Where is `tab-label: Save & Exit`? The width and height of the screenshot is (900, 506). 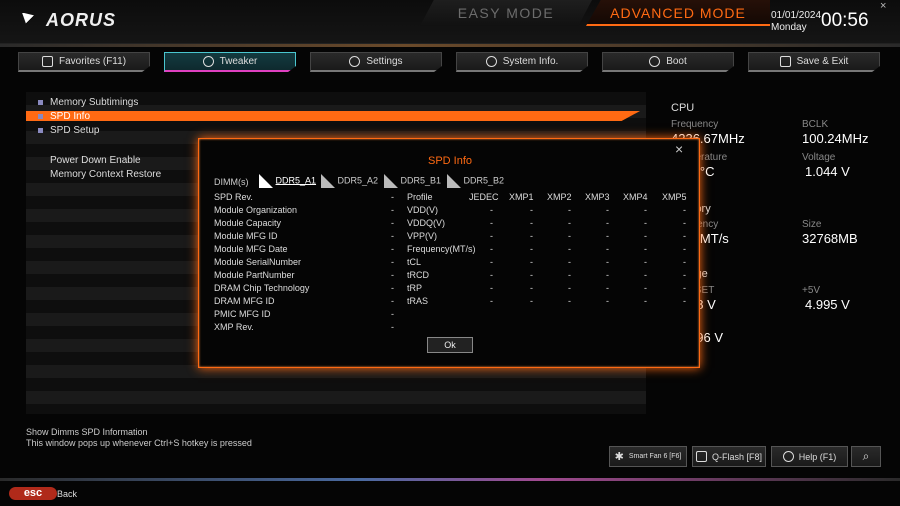 tab-label: Save & Exit is located at coordinates (822, 61).